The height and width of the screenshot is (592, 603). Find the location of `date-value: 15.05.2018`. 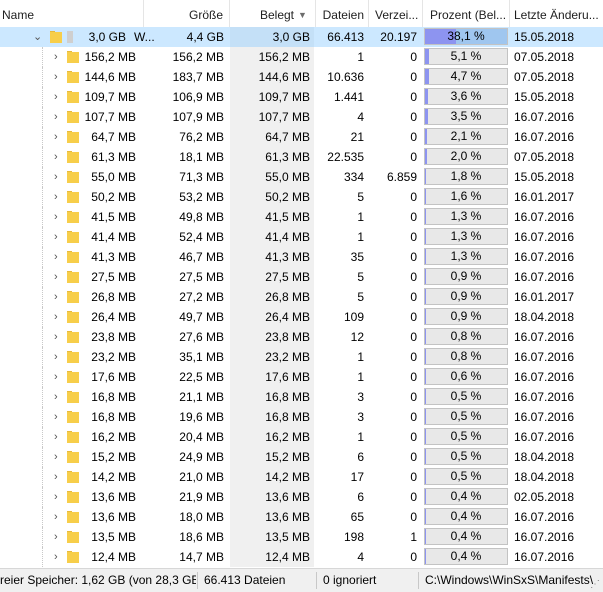

date-value: 15.05.2018 is located at coordinates (544, 97).